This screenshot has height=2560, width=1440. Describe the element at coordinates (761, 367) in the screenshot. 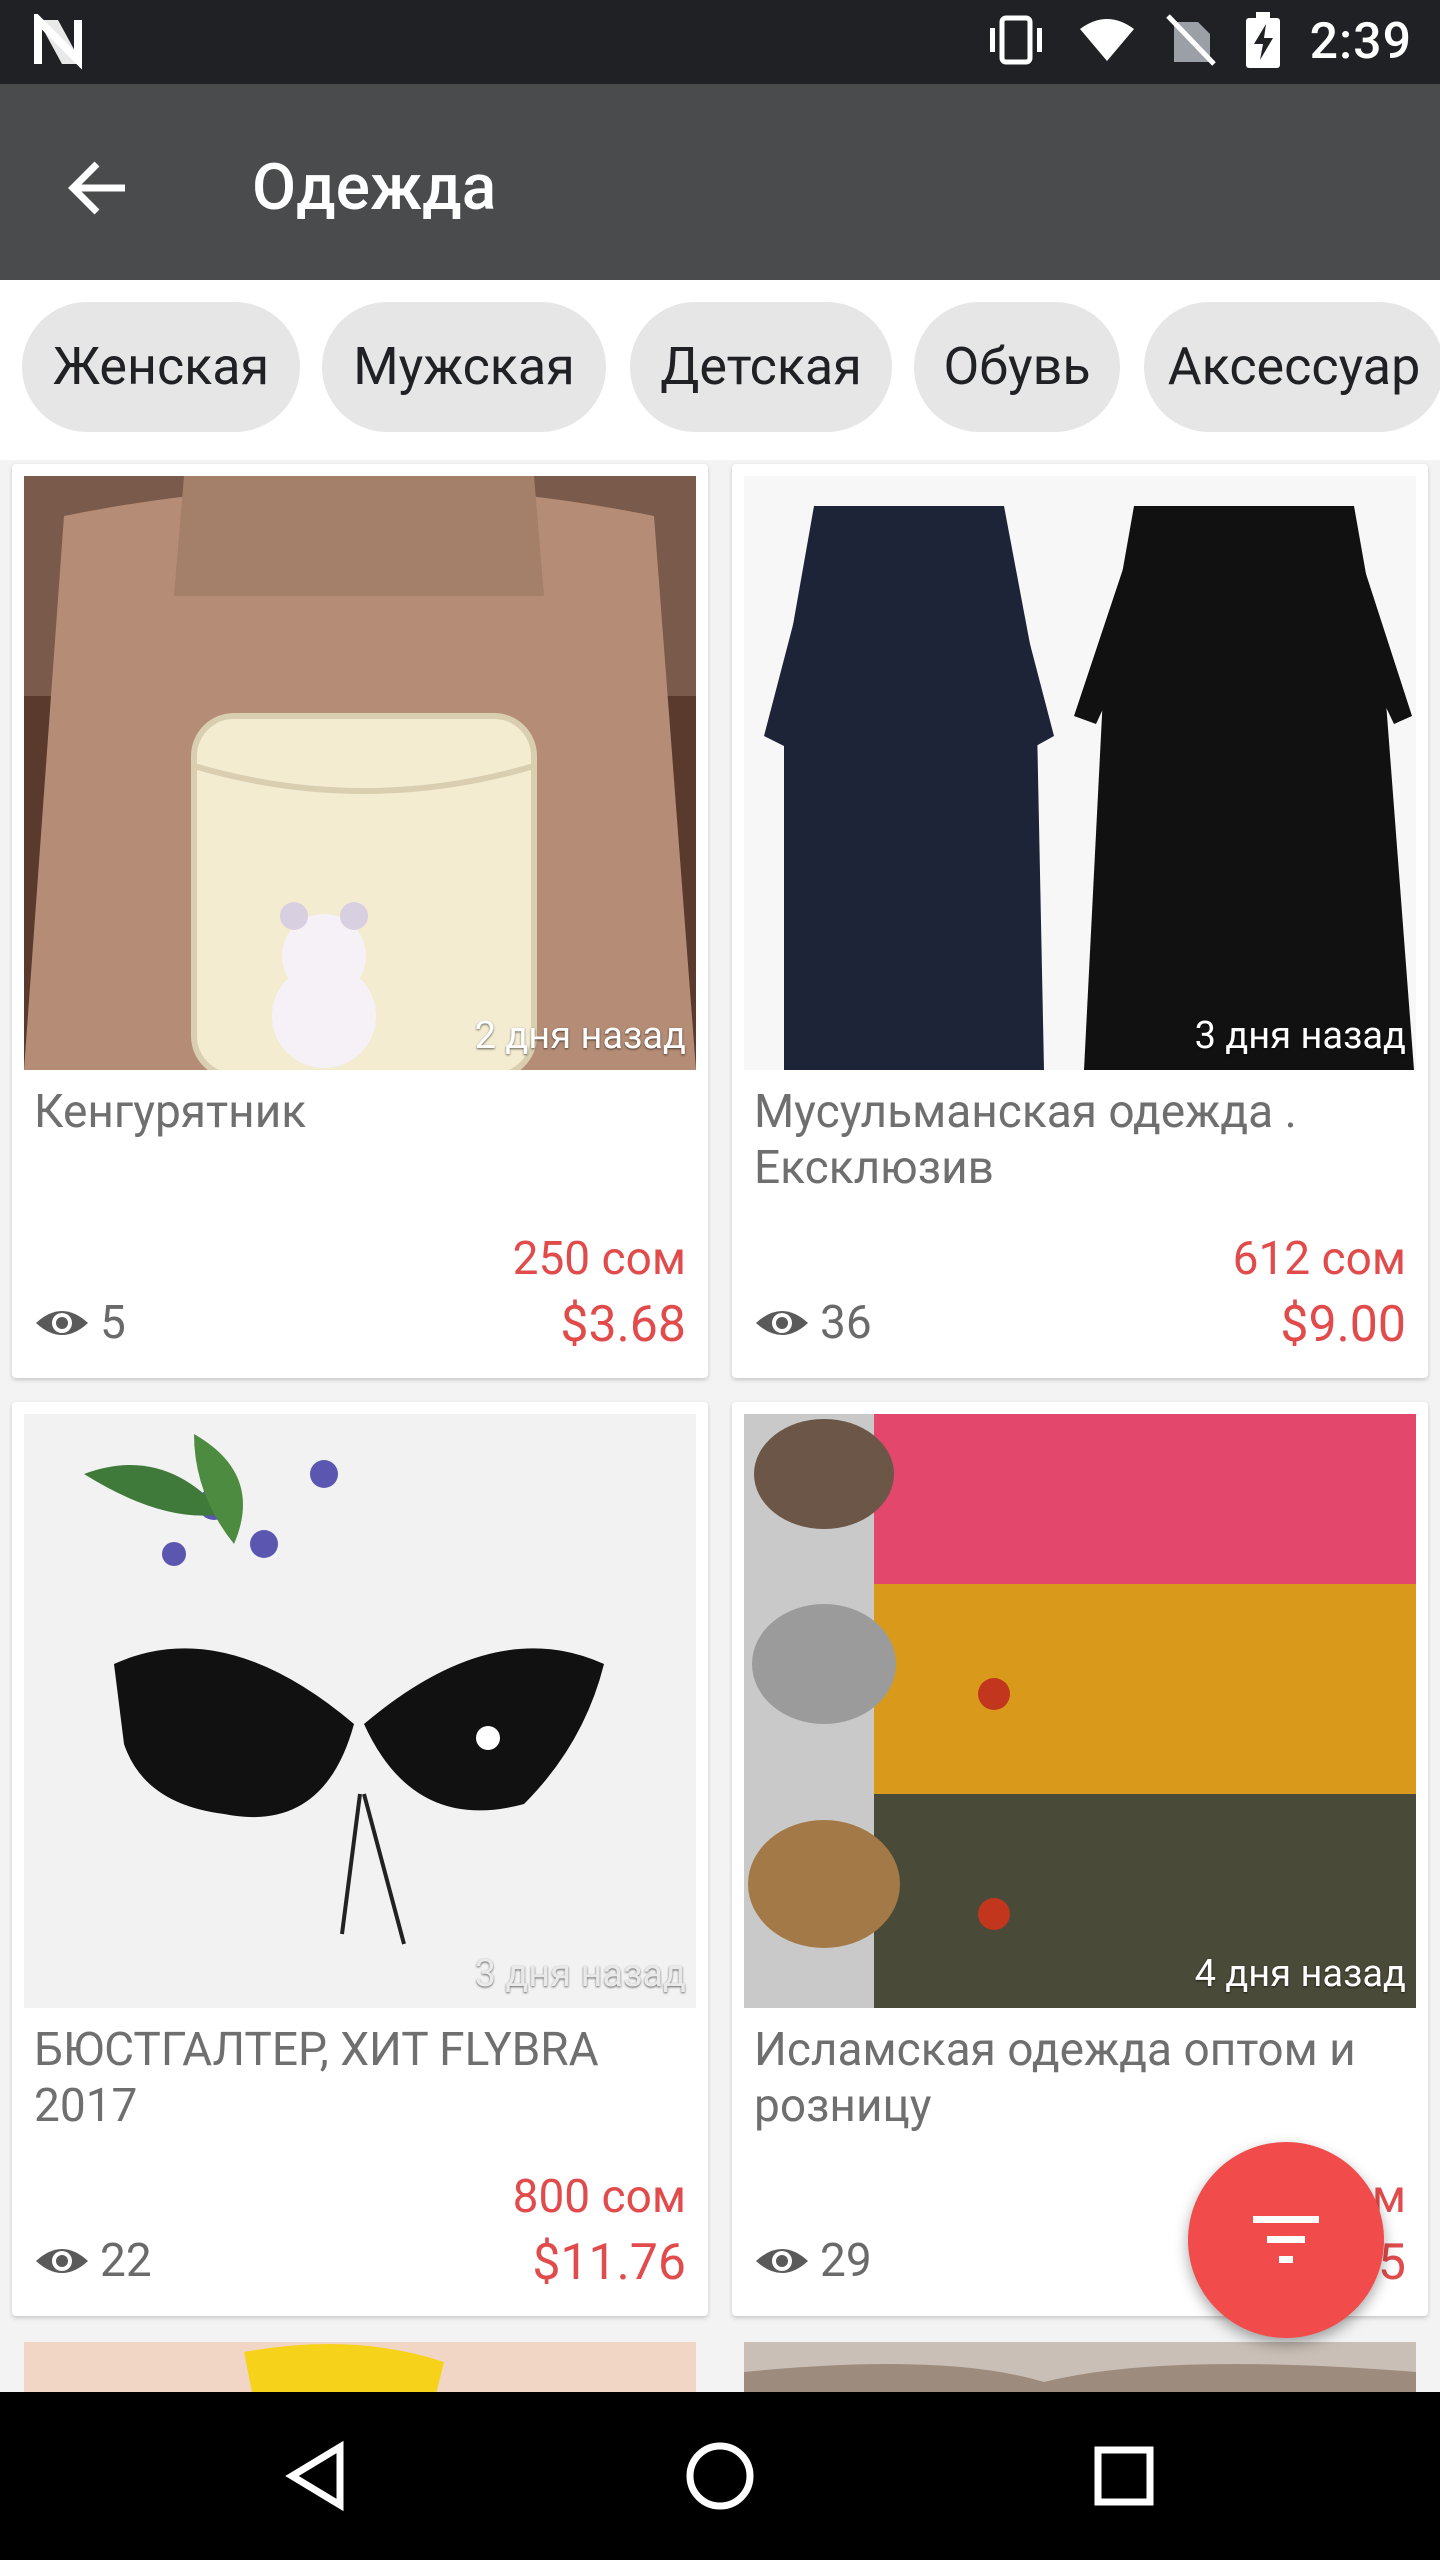

I see `chip-kids: Детская` at that location.